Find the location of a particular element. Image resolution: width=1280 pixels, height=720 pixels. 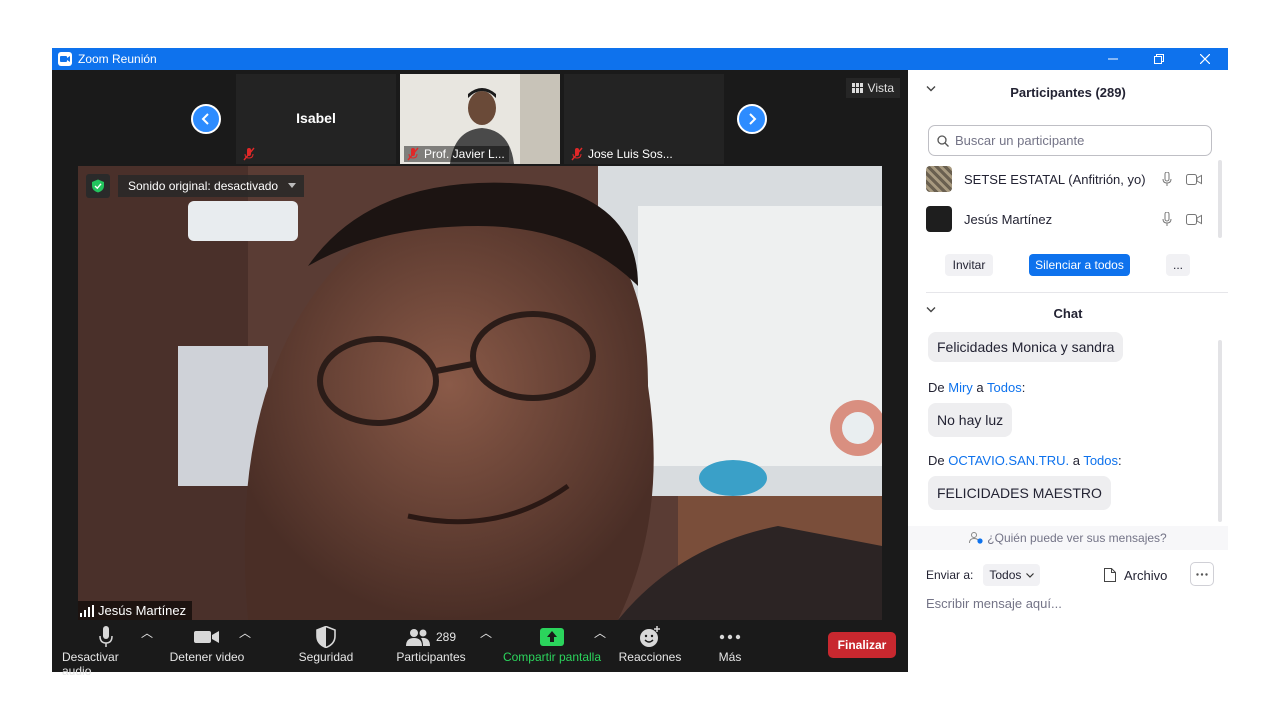

send-to-label: Enviar a: is located at coordinates (950, 575).